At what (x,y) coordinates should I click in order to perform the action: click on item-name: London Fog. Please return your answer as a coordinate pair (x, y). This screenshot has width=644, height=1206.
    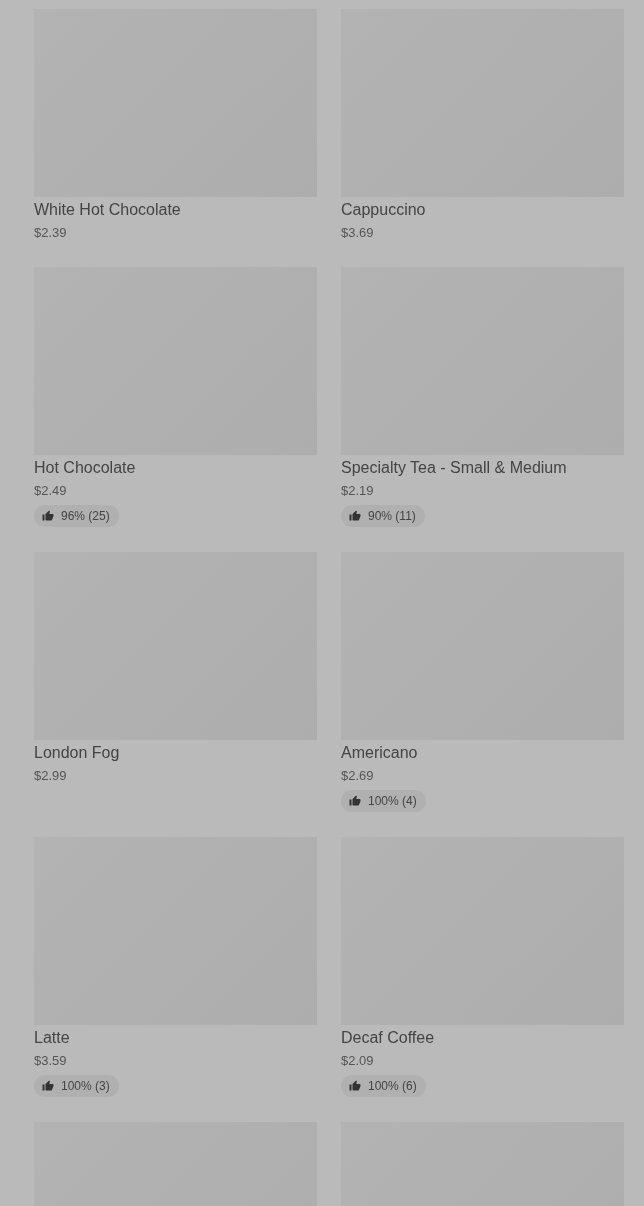
    Looking at the image, I should click on (77, 753).